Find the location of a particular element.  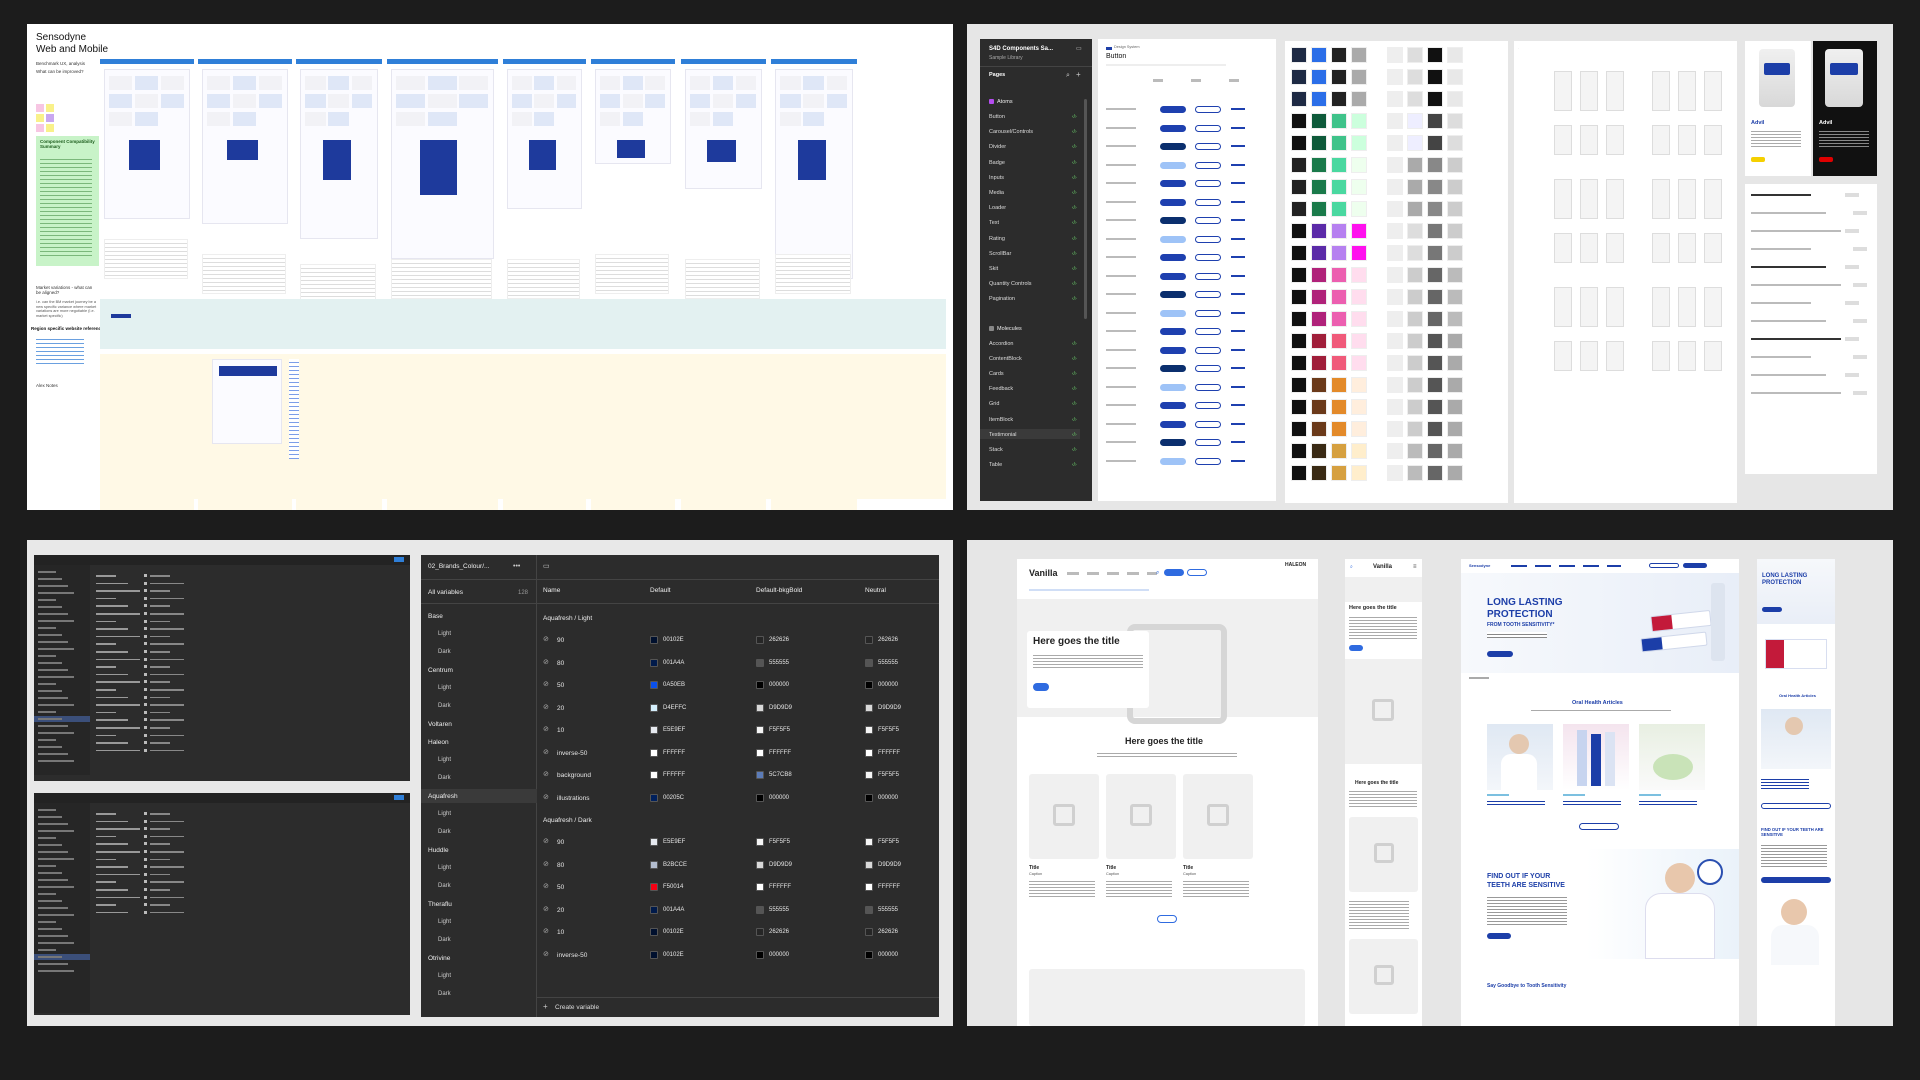

search-icon: ⌕ is located at coordinates (1068, 75).